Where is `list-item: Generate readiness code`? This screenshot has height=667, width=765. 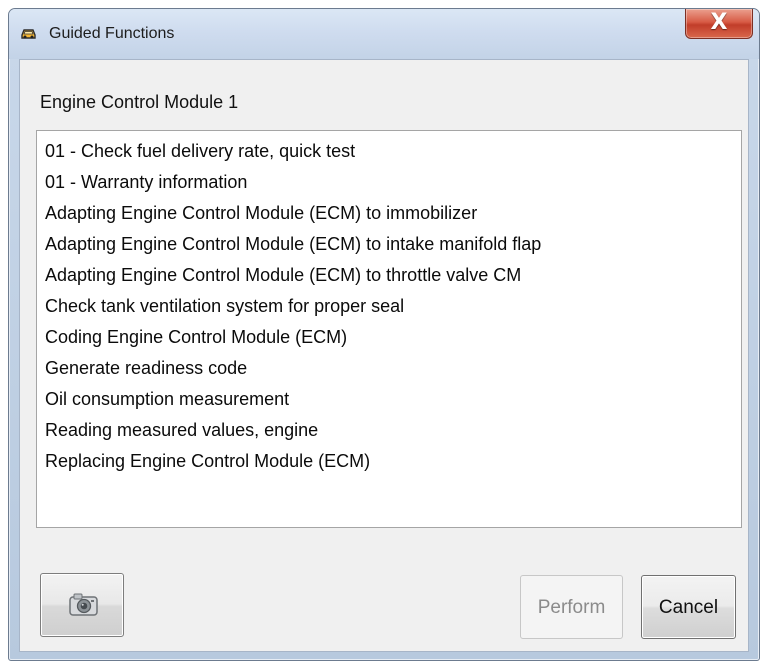
list-item: Generate readiness code is located at coordinates (393, 372).